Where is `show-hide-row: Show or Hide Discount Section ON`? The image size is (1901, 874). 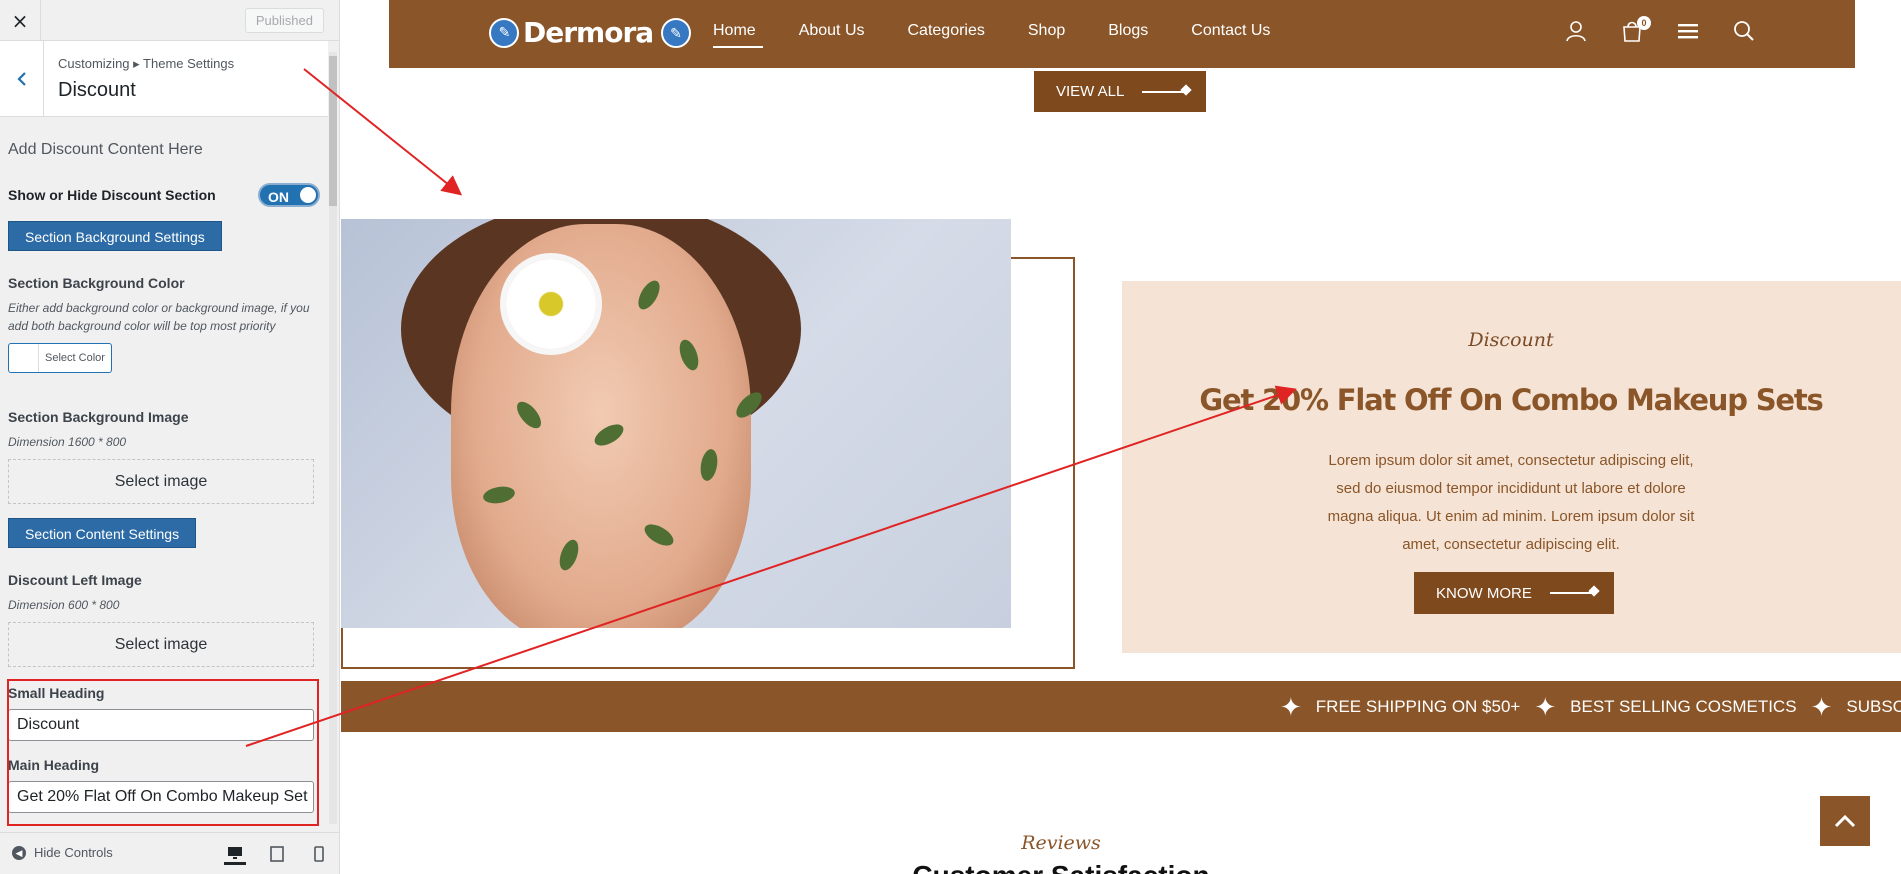 show-hide-row: Show or Hide Discount Section ON is located at coordinates (164, 195).